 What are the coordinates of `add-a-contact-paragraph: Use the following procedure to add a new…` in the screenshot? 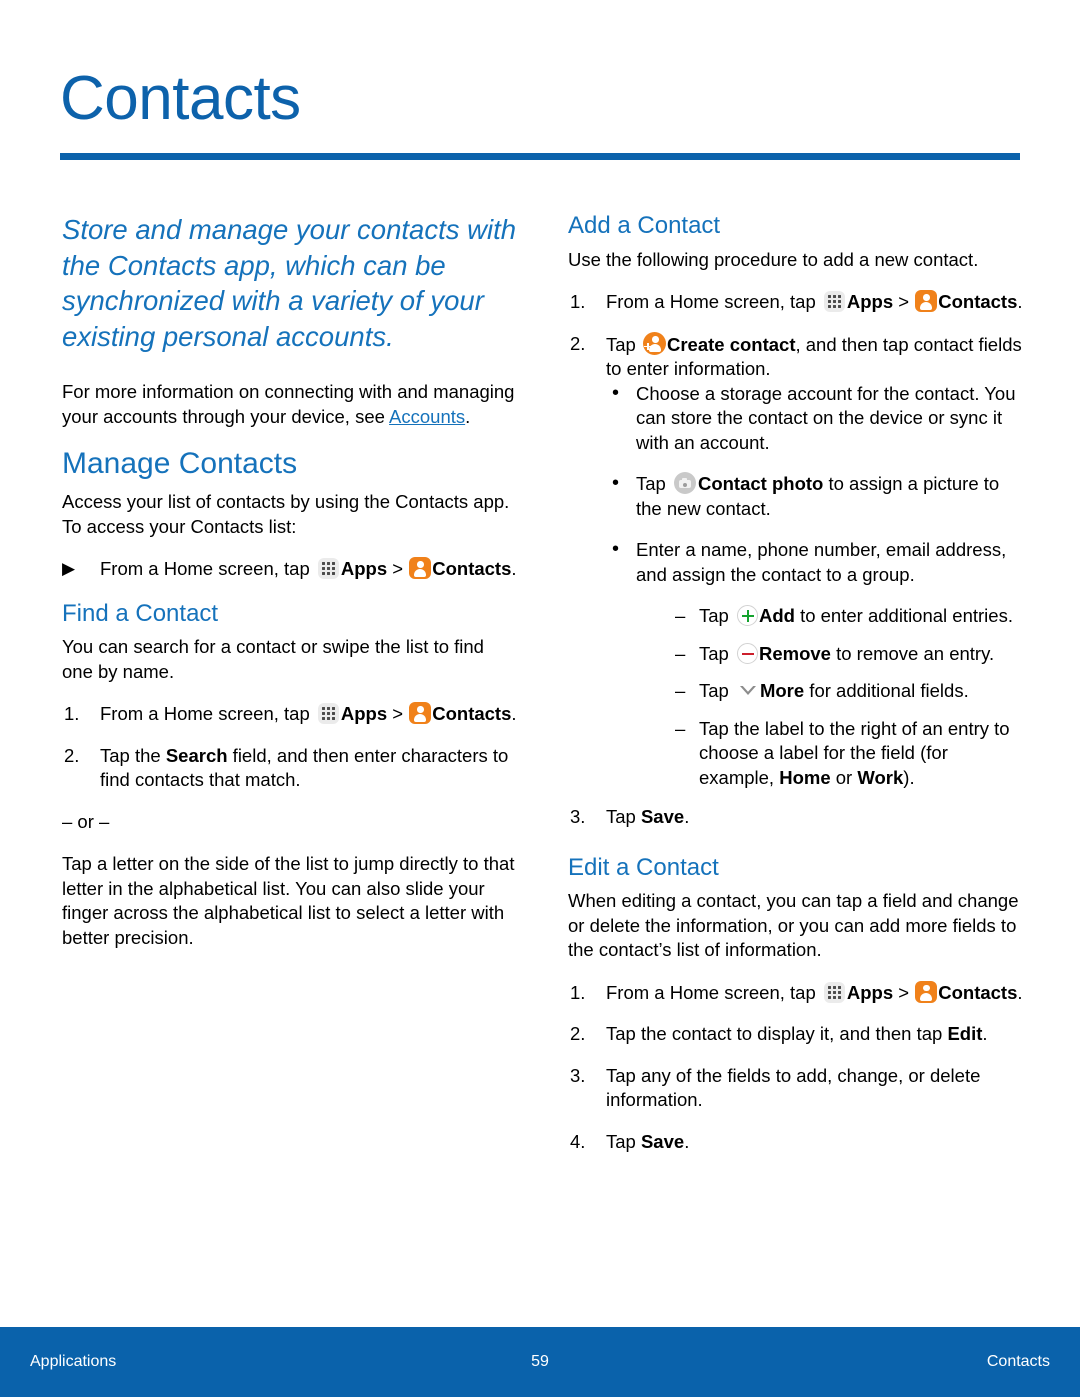 It's located at (773, 259).